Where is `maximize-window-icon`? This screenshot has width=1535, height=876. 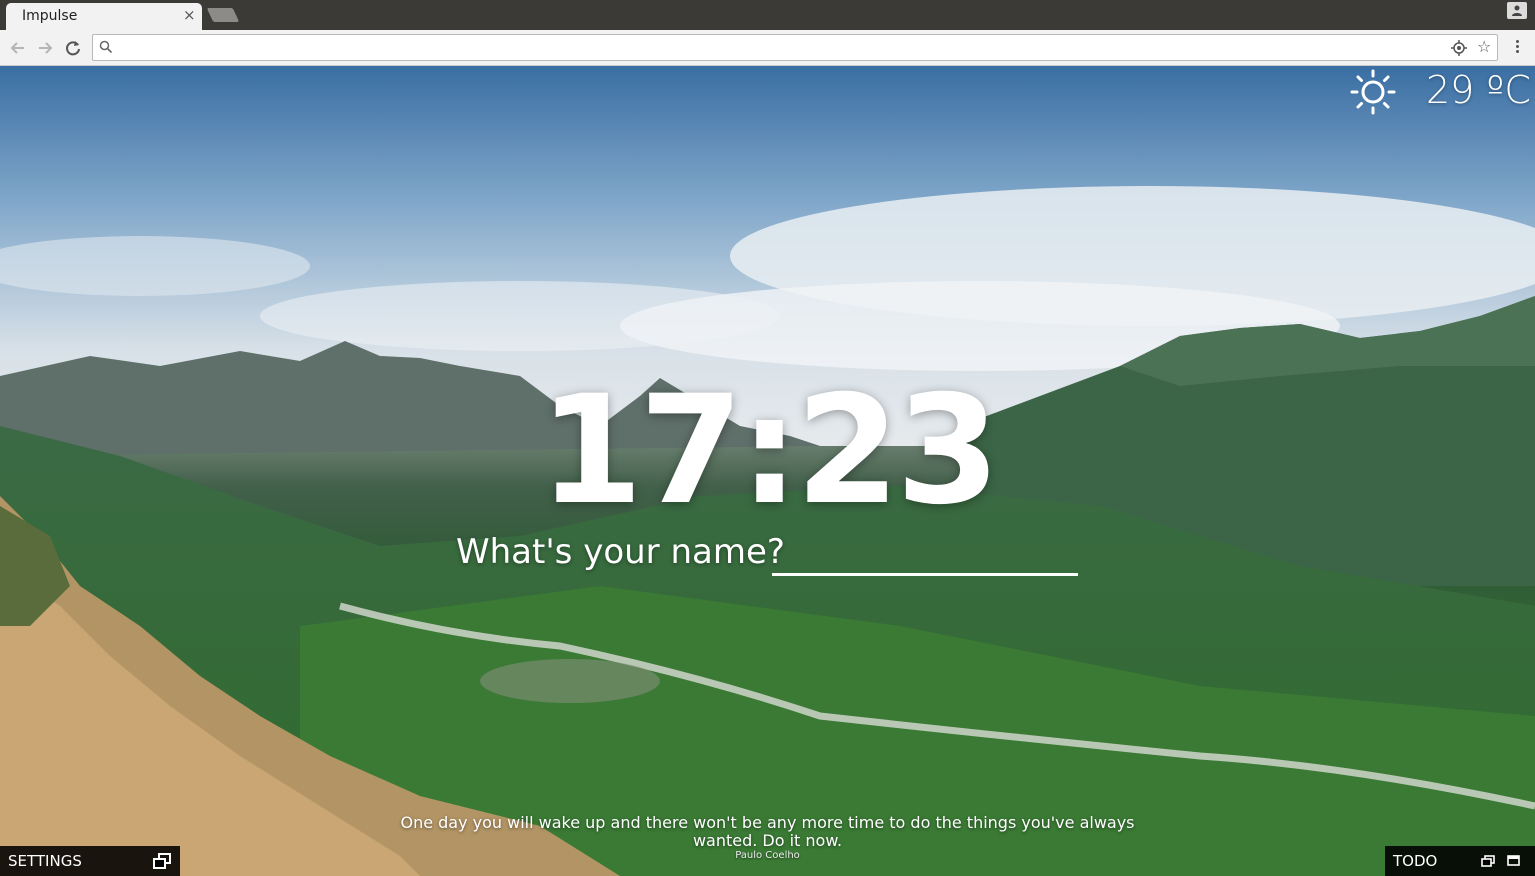
maximize-window-icon is located at coordinates (1513, 860).